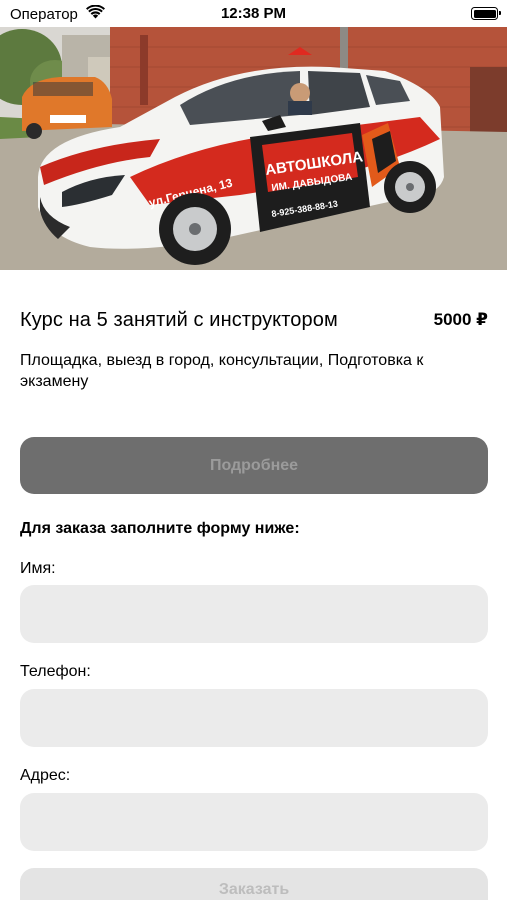  I want to click on course-title: Курс на 5 занятий с инструктором, so click(179, 320).